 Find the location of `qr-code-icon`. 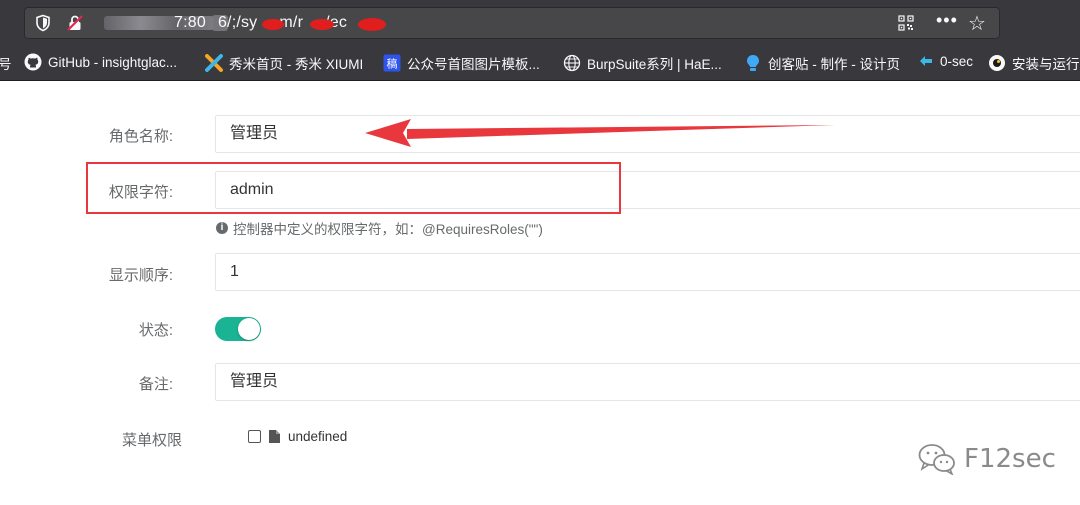

qr-code-icon is located at coordinates (906, 23).